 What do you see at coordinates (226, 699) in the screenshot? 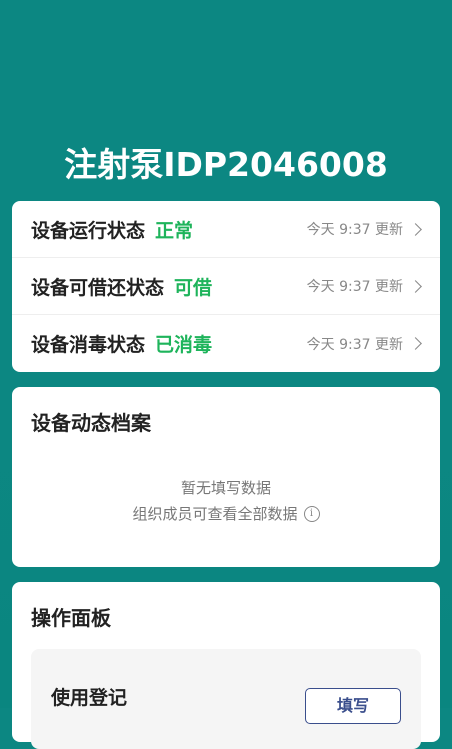
I see `usage-registration-item: 使用登记 填写` at bounding box center [226, 699].